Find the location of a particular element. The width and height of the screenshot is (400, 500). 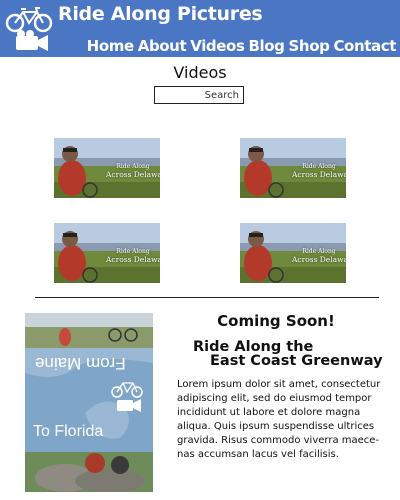

poster-background-icon is located at coordinates (89, 402).